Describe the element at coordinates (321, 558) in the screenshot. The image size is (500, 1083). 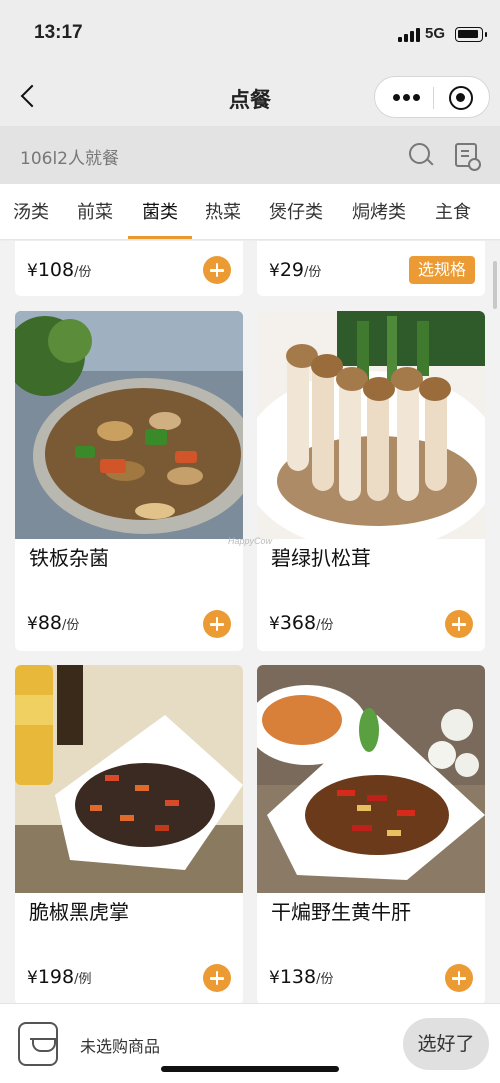
I see `dish-name: 碧绿扒松茸` at that location.